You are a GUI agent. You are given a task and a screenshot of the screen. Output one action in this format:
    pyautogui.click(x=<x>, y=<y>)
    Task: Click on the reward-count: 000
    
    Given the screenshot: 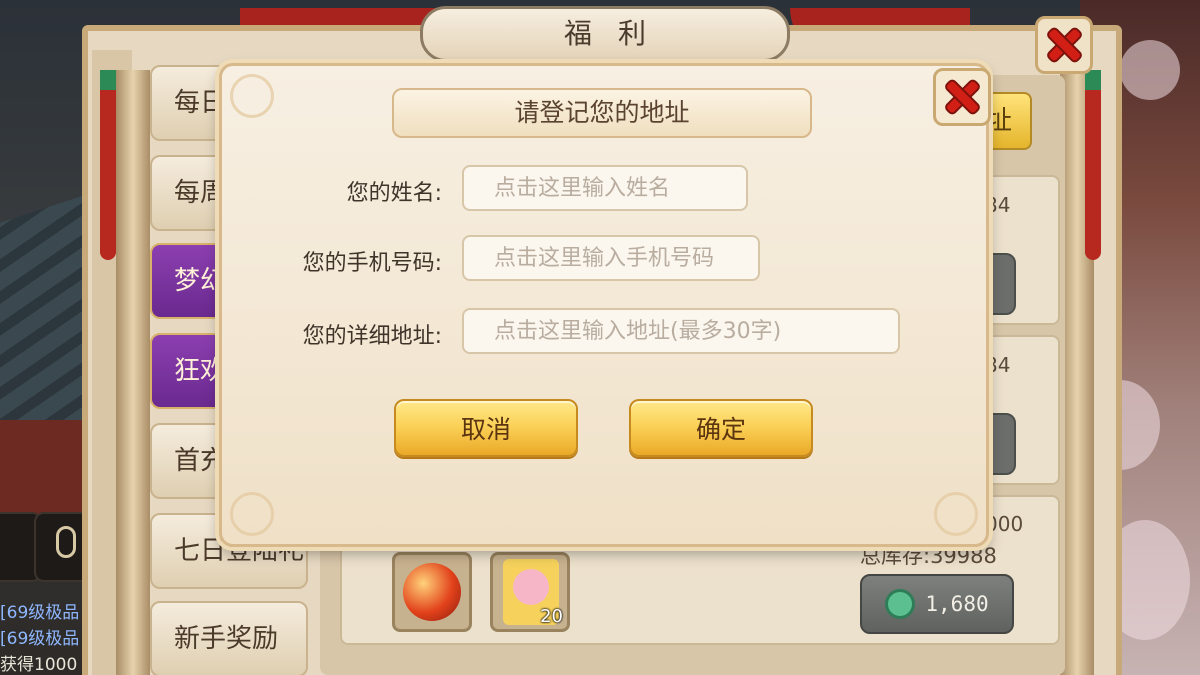 What is the action you would take?
    pyautogui.click(x=1004, y=524)
    